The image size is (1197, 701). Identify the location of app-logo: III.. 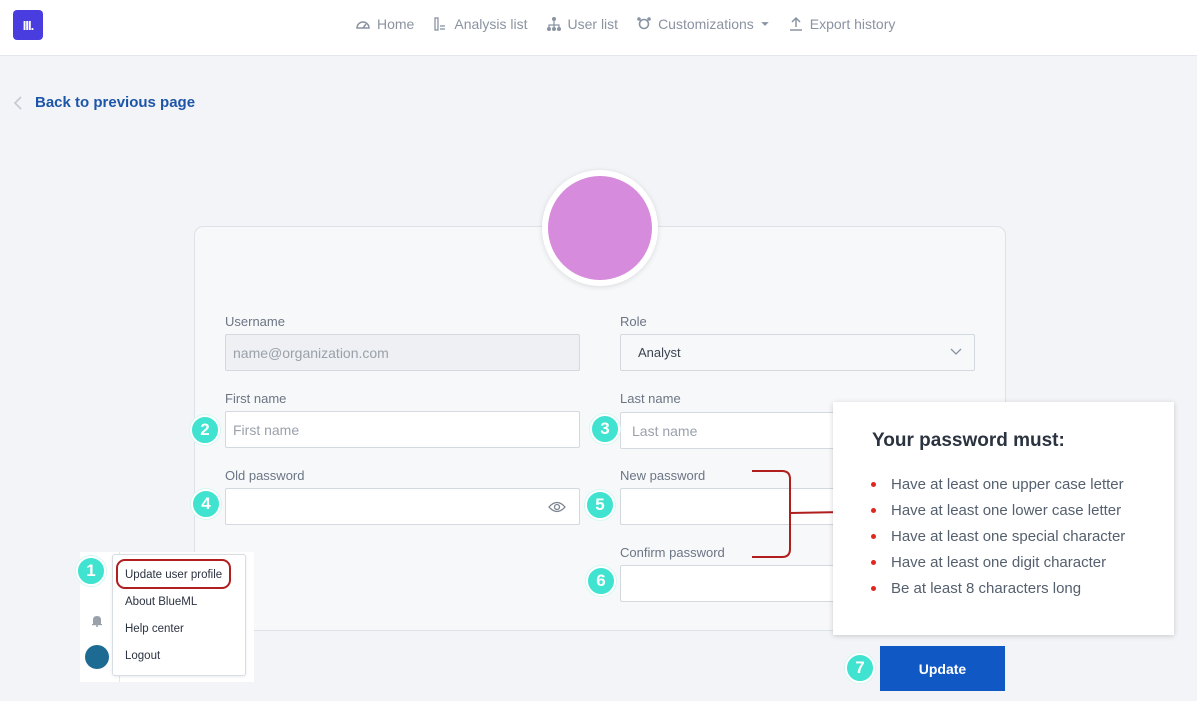
(28, 25).